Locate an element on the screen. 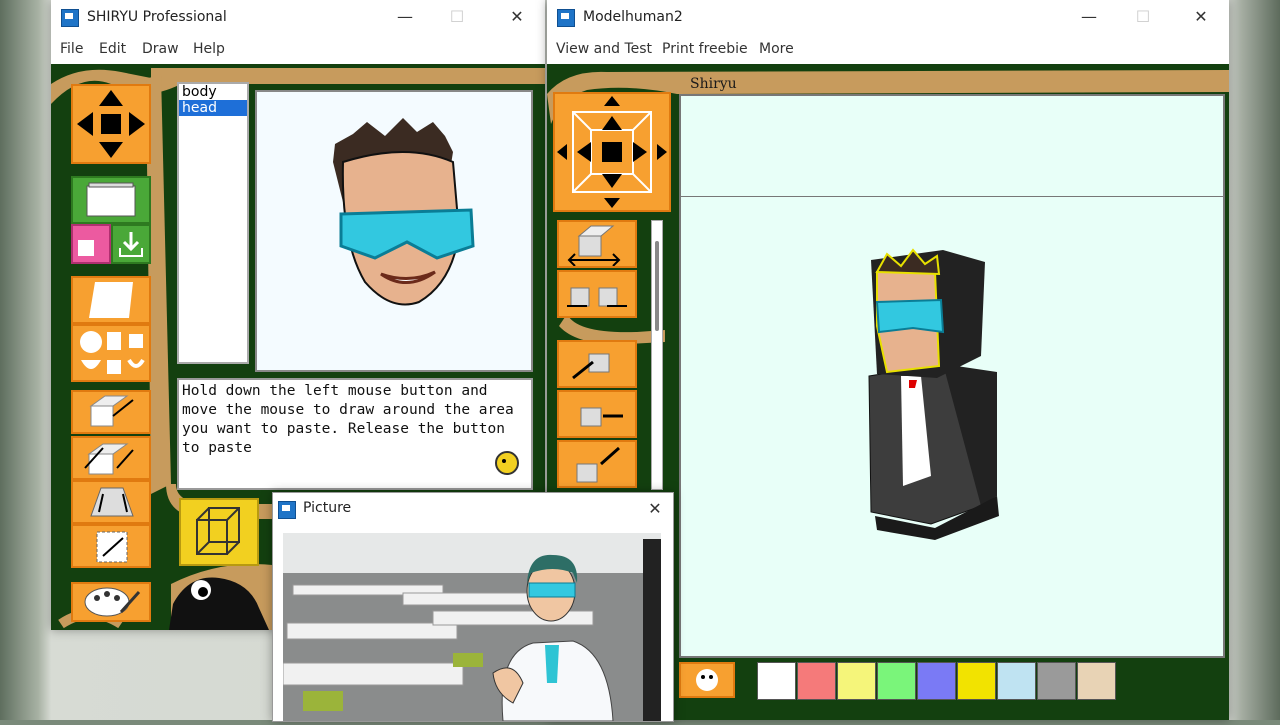 The width and height of the screenshot is (1280, 725). head-image is located at coordinates (404, 212).